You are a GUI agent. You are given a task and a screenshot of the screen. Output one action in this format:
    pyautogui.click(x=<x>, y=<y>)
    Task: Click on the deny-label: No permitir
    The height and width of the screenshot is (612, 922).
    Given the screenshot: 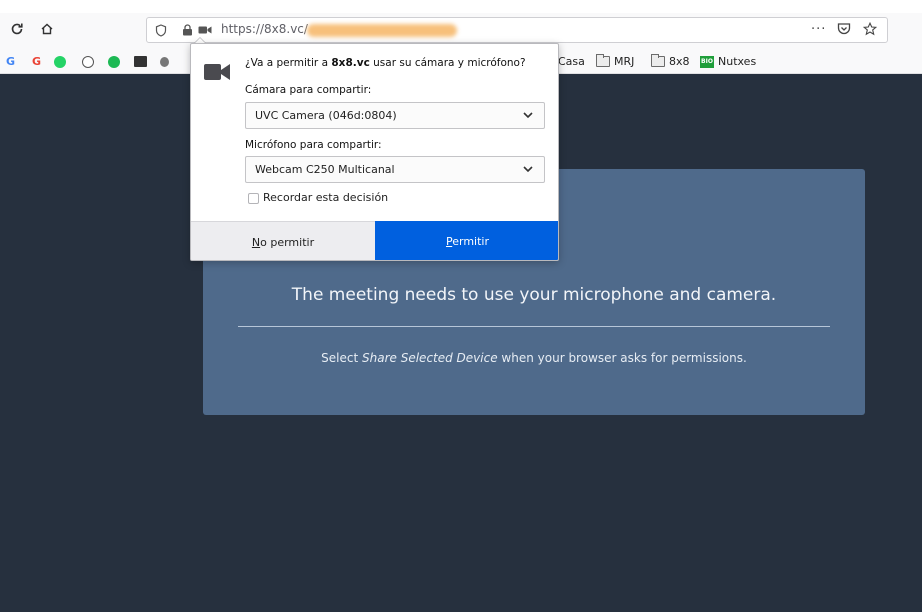 What is the action you would take?
    pyautogui.click(x=283, y=242)
    